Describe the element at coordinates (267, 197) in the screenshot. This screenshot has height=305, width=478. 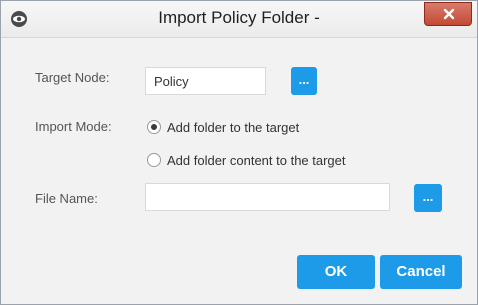
I see `file-name-input` at that location.